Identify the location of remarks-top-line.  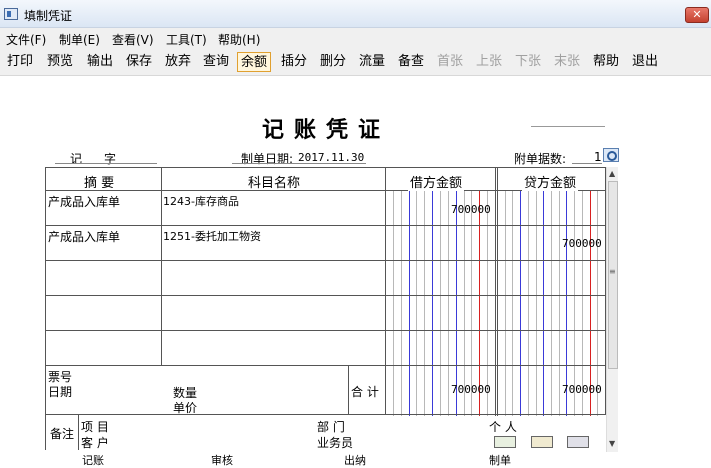
(325, 414).